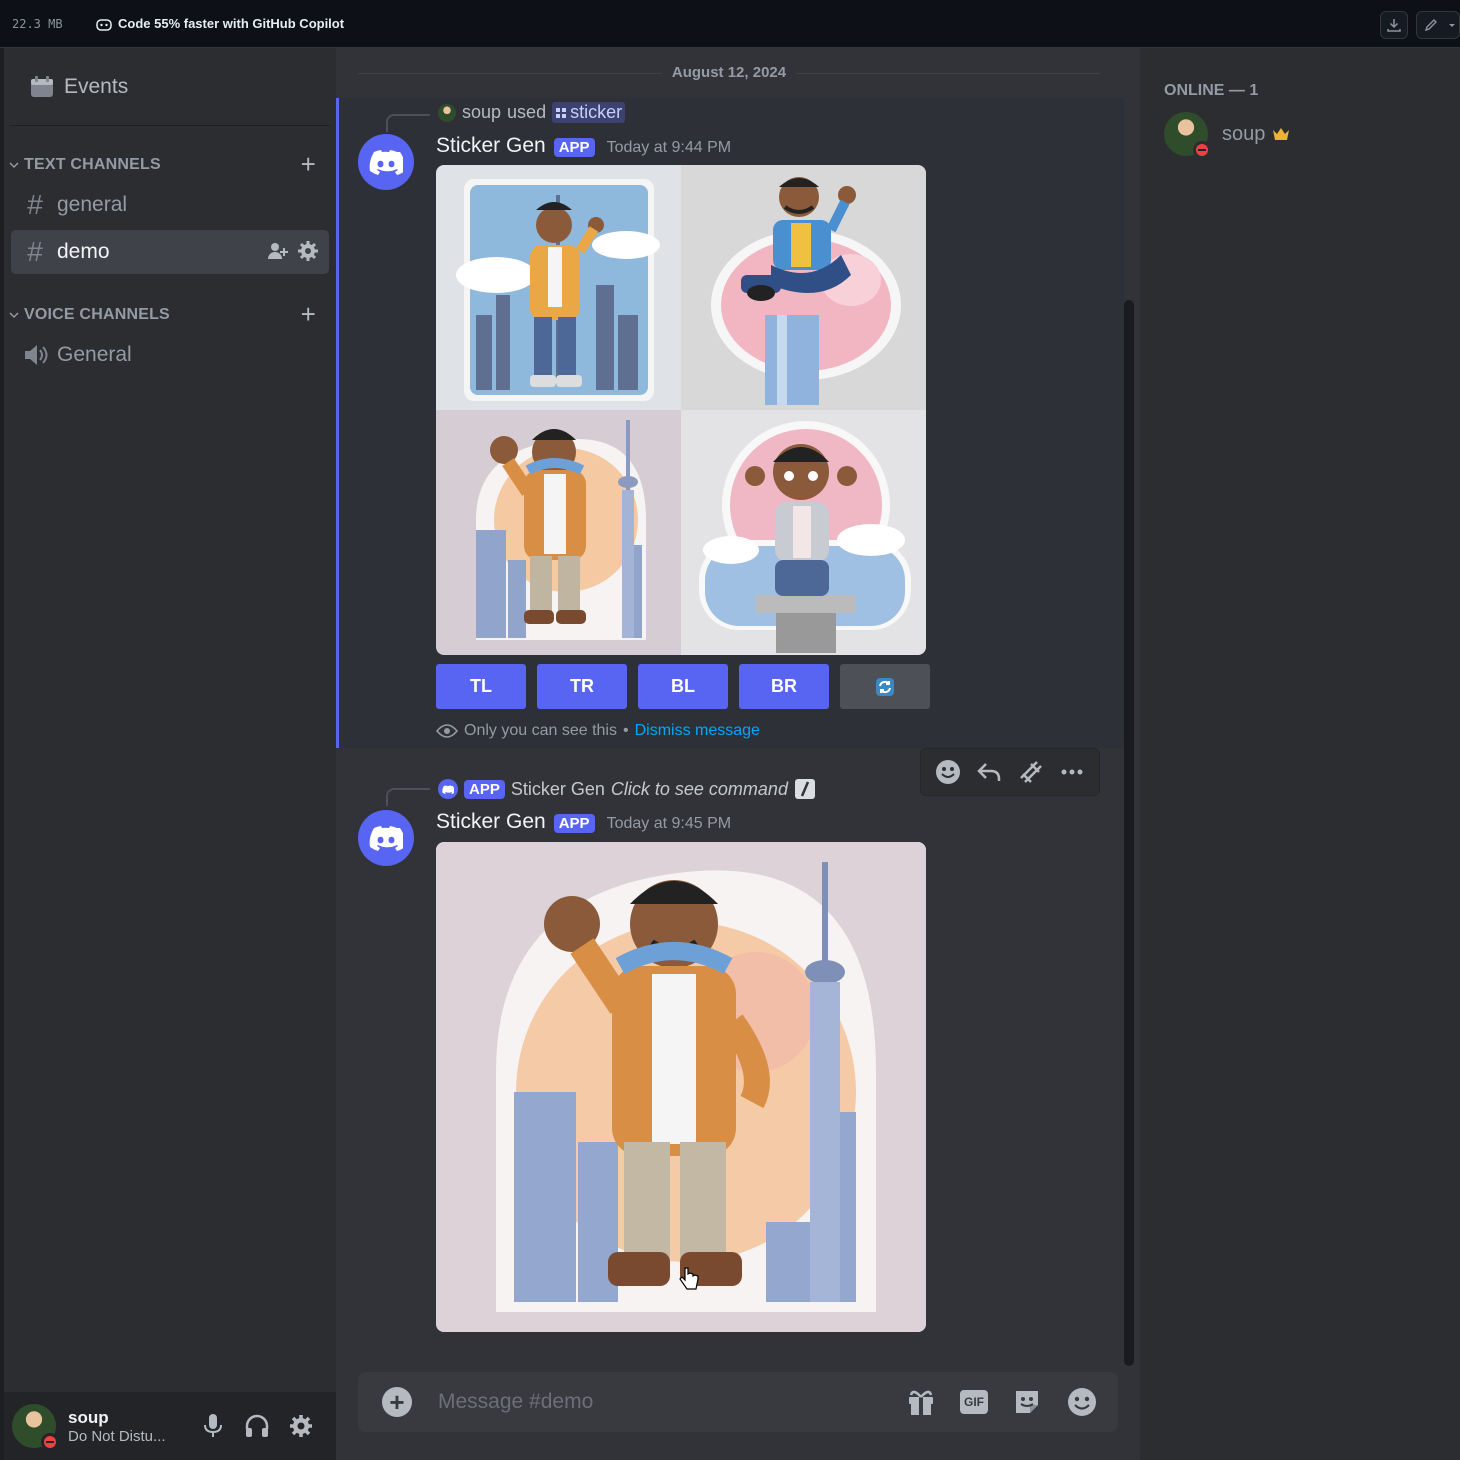 The width and height of the screenshot is (1460, 1460). I want to click on sticker-grid-image, so click(681, 410).